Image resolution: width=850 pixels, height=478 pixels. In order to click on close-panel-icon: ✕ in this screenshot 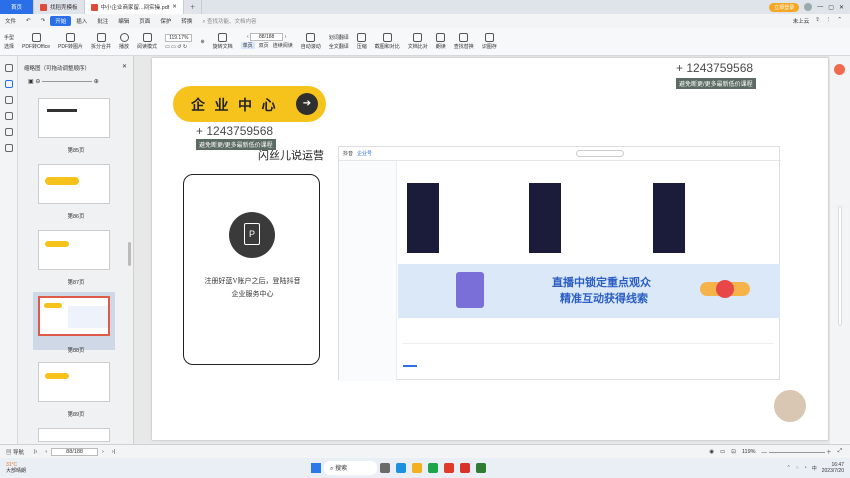, I will do `click(124, 66)`.